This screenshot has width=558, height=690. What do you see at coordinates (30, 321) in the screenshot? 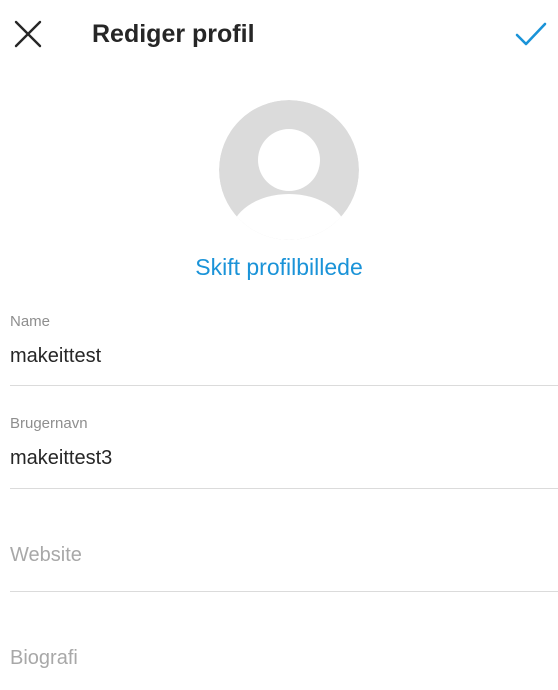
I see `name-label: Name` at bounding box center [30, 321].